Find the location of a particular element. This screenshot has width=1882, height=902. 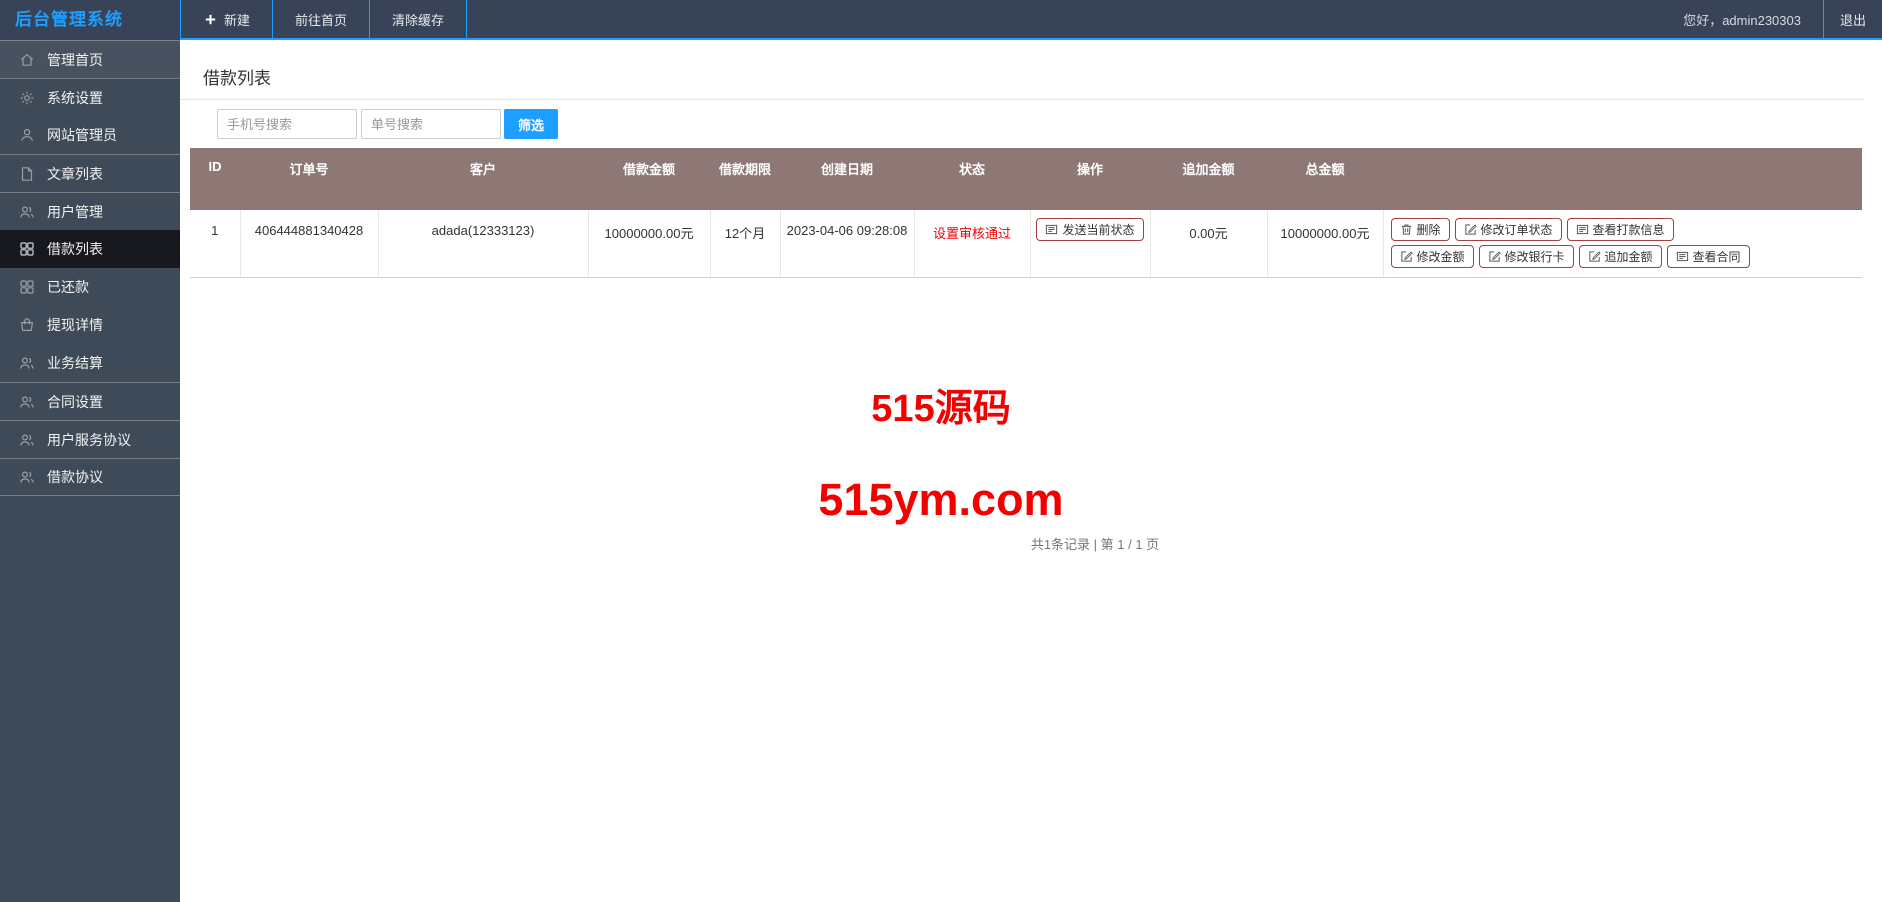

clear-cache-label: 清除缓存 is located at coordinates (418, 20).